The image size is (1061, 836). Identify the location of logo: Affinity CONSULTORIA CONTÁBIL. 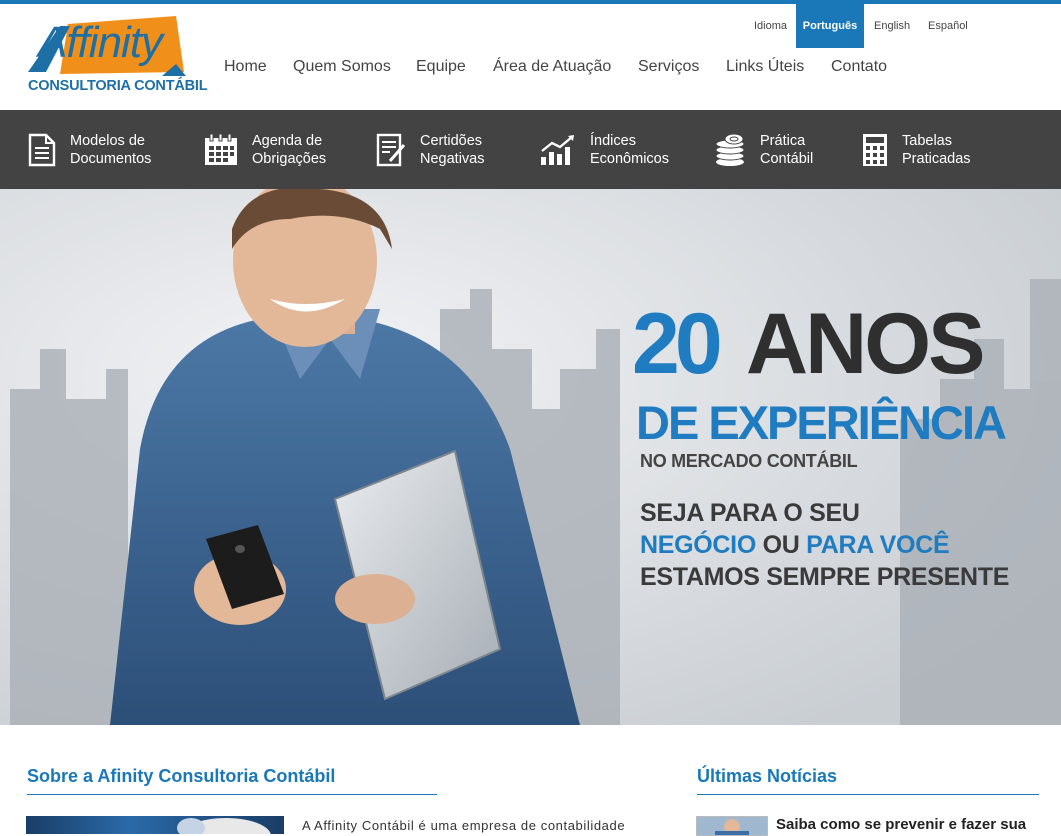
(117, 55).